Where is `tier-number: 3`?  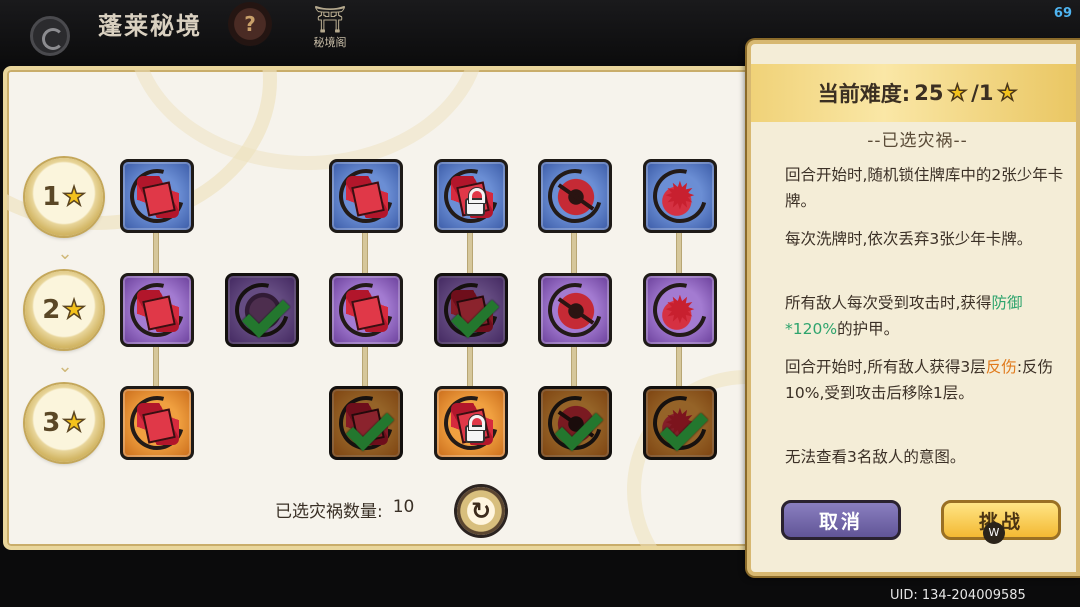 tier-number: 3 is located at coordinates (51, 423).